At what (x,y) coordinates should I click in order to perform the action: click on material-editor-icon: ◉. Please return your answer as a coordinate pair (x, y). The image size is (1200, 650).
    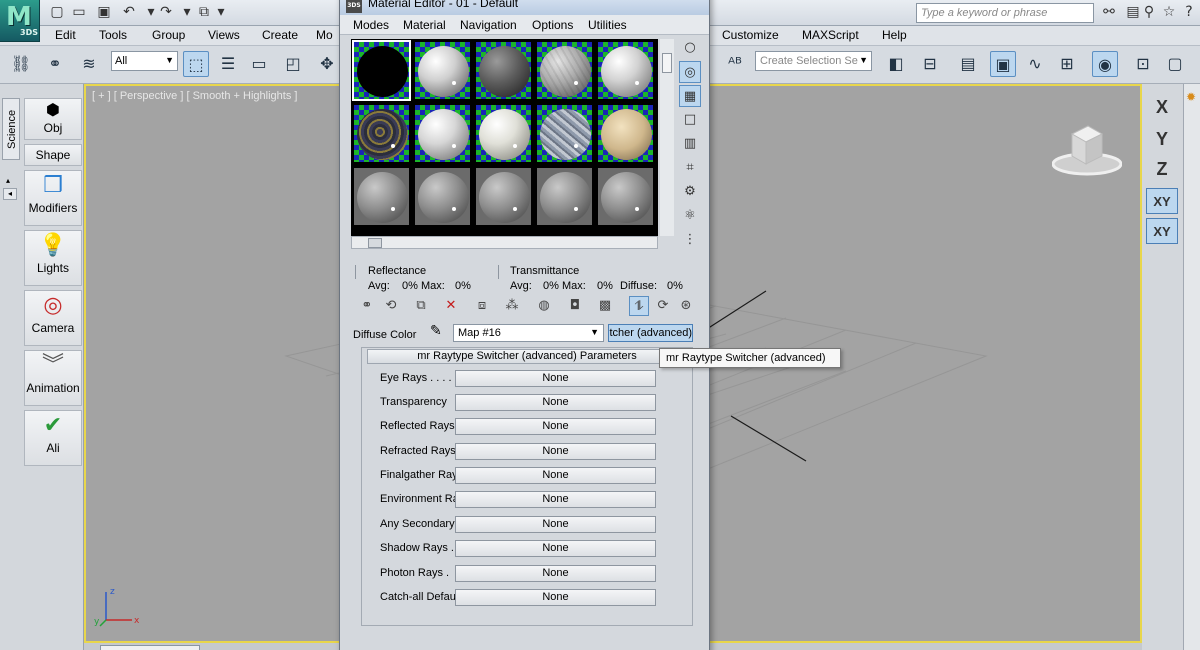
    Looking at the image, I should click on (1105, 64).